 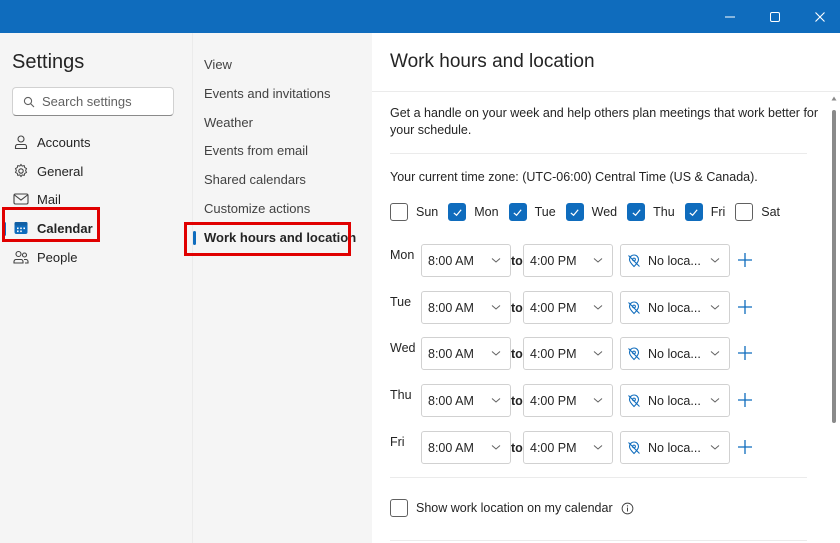 What do you see at coordinates (96, 228) in the screenshot?
I see `settings-item-calendar: Calendar` at bounding box center [96, 228].